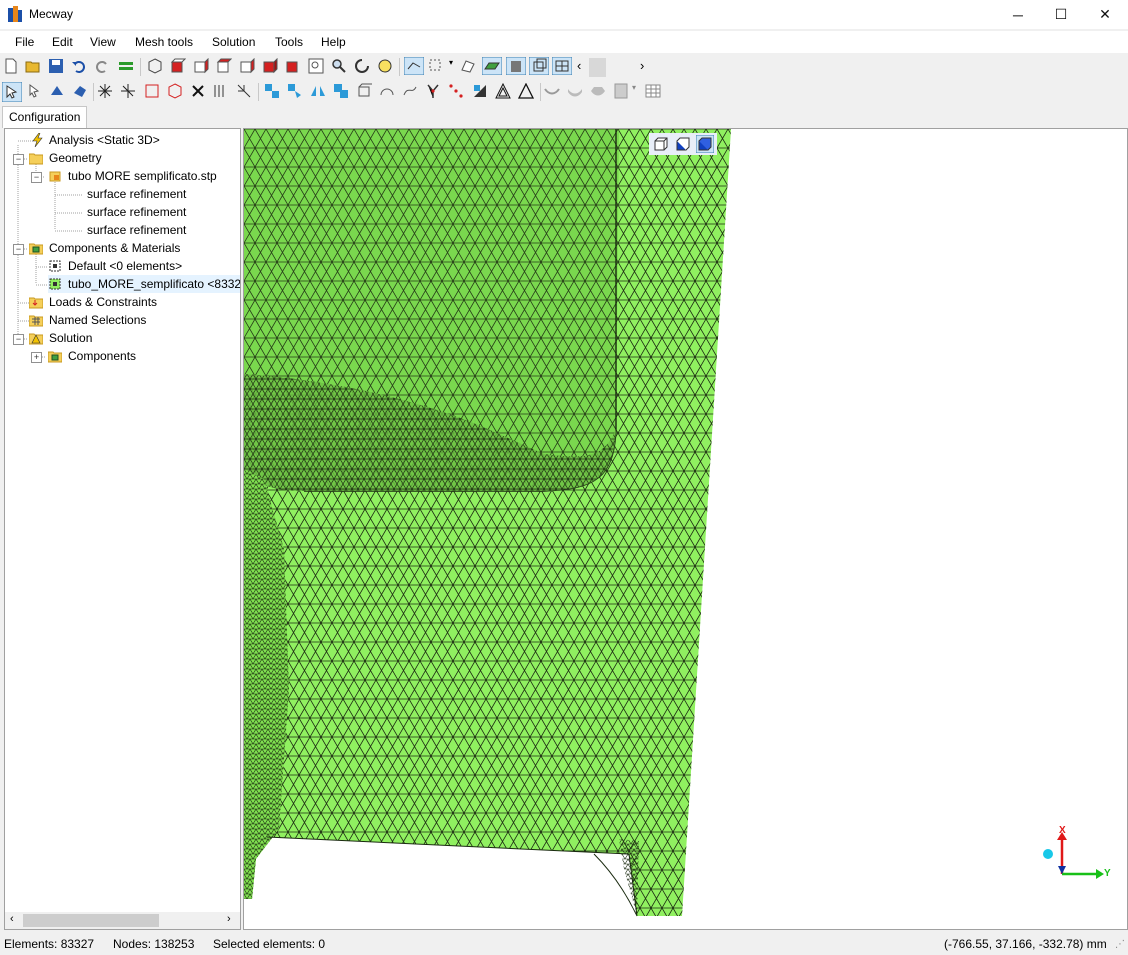 The height and width of the screenshot is (955, 1128). I want to click on rectangle-icon, so click(152, 91).